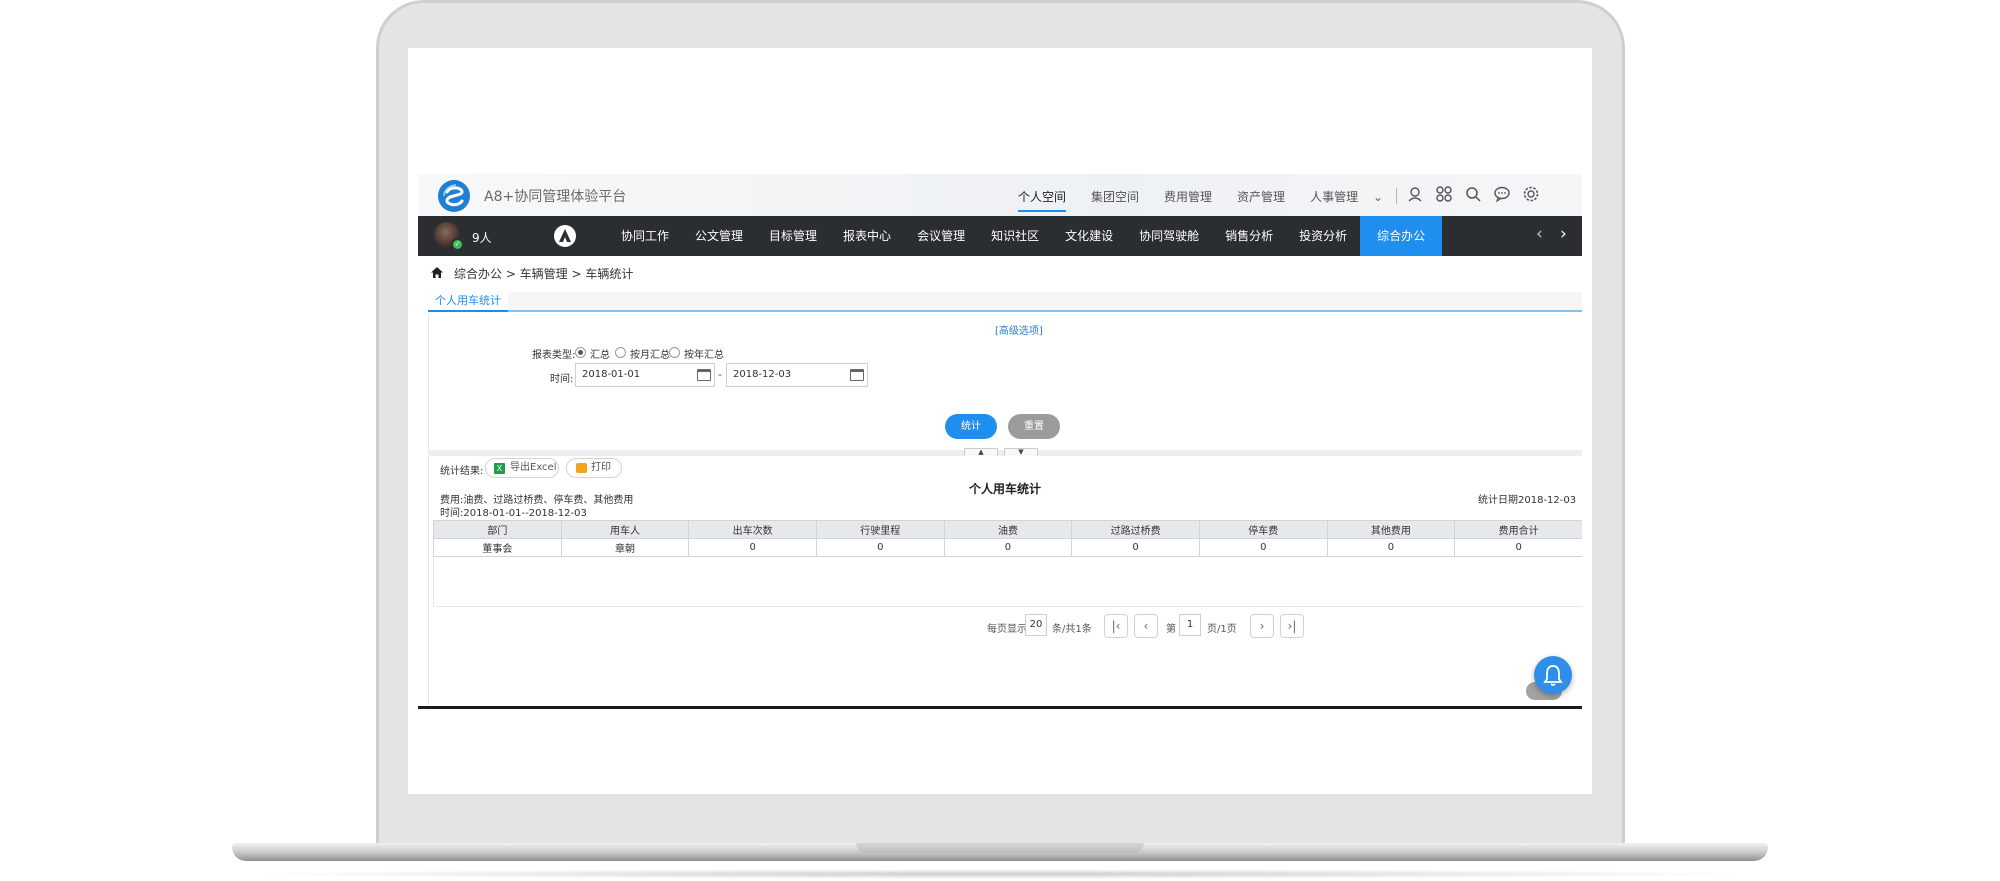  What do you see at coordinates (1552, 236) in the screenshot?
I see `nav-arrows: ‹ ›` at bounding box center [1552, 236].